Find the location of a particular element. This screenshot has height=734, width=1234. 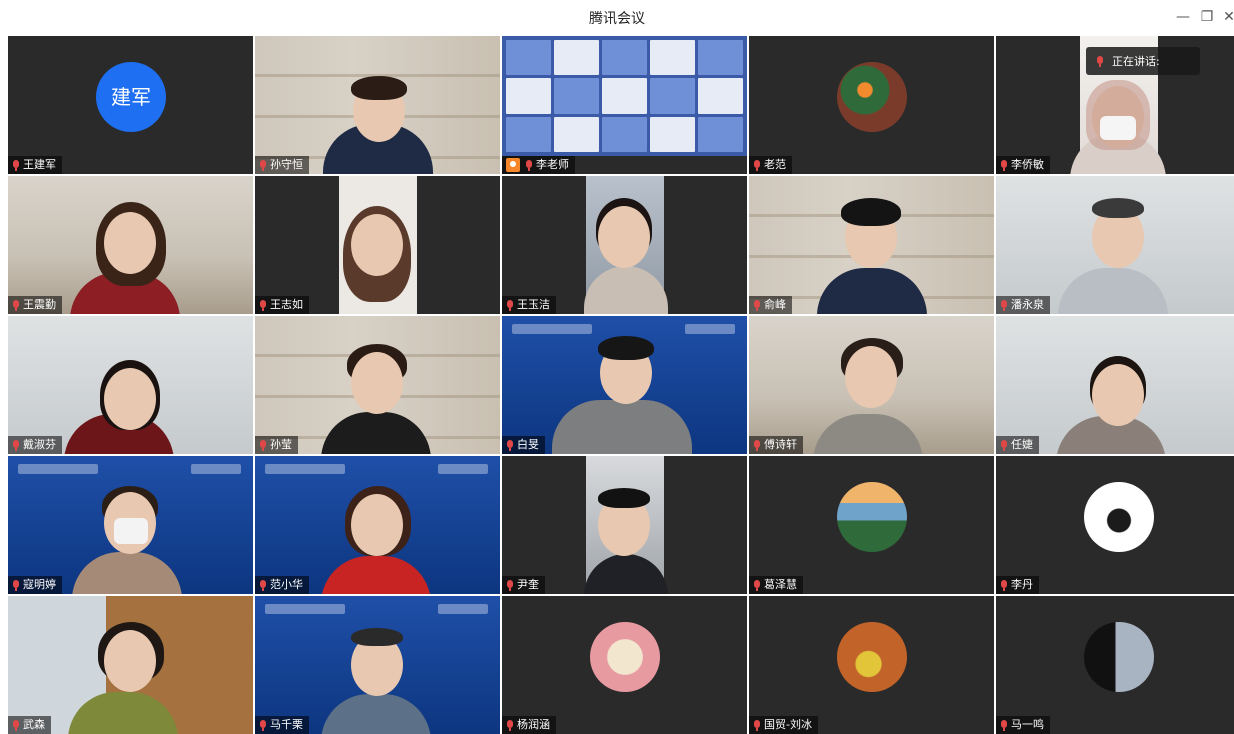

participant-tile: 马千栗 is located at coordinates (377, 665).